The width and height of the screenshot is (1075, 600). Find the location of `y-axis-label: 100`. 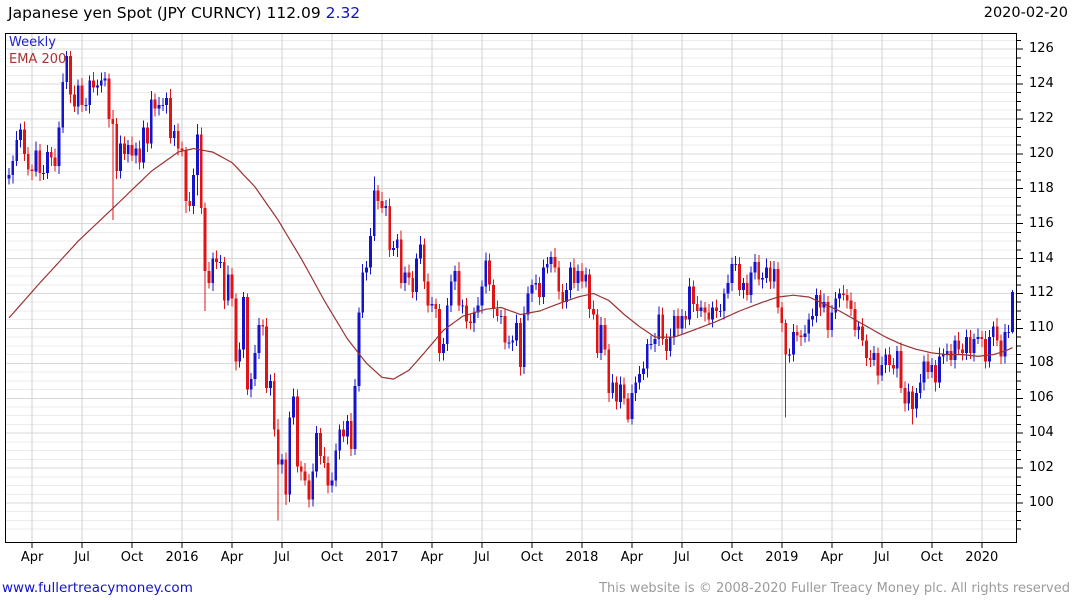

y-axis-label: 100 is located at coordinates (1041, 503).